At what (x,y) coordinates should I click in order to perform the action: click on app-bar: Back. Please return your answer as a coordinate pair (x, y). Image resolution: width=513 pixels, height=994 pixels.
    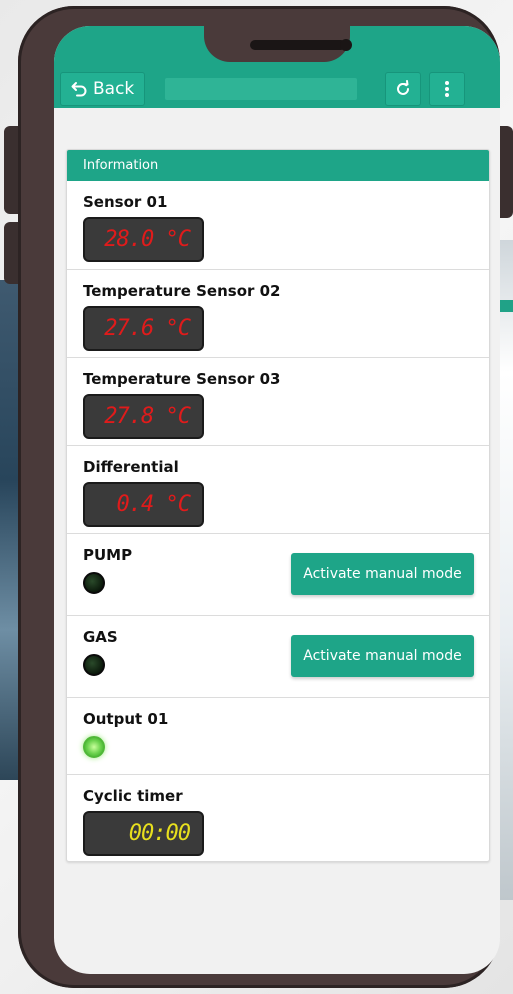
    Looking at the image, I should click on (277, 89).